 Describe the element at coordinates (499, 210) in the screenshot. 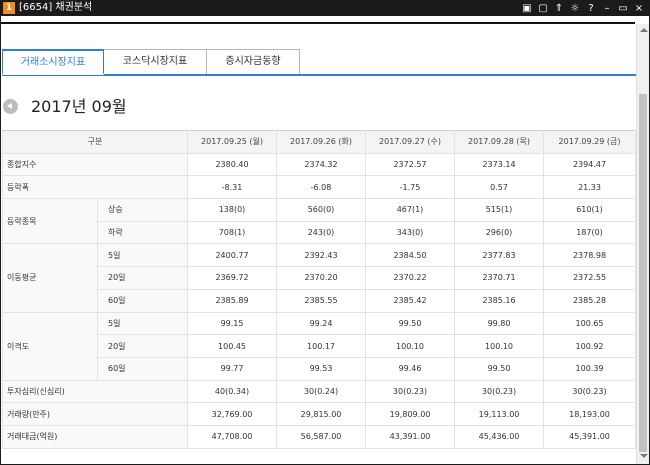

I see `table-cell: 515(1)` at that location.